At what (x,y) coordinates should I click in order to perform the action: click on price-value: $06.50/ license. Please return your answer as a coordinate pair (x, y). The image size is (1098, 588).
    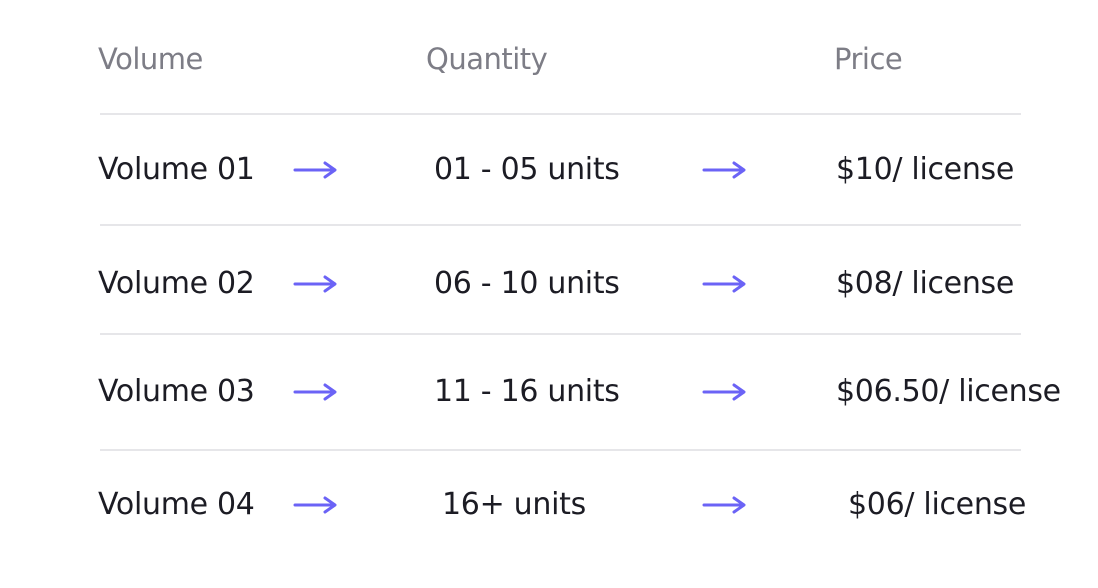
    Looking at the image, I should click on (948, 391).